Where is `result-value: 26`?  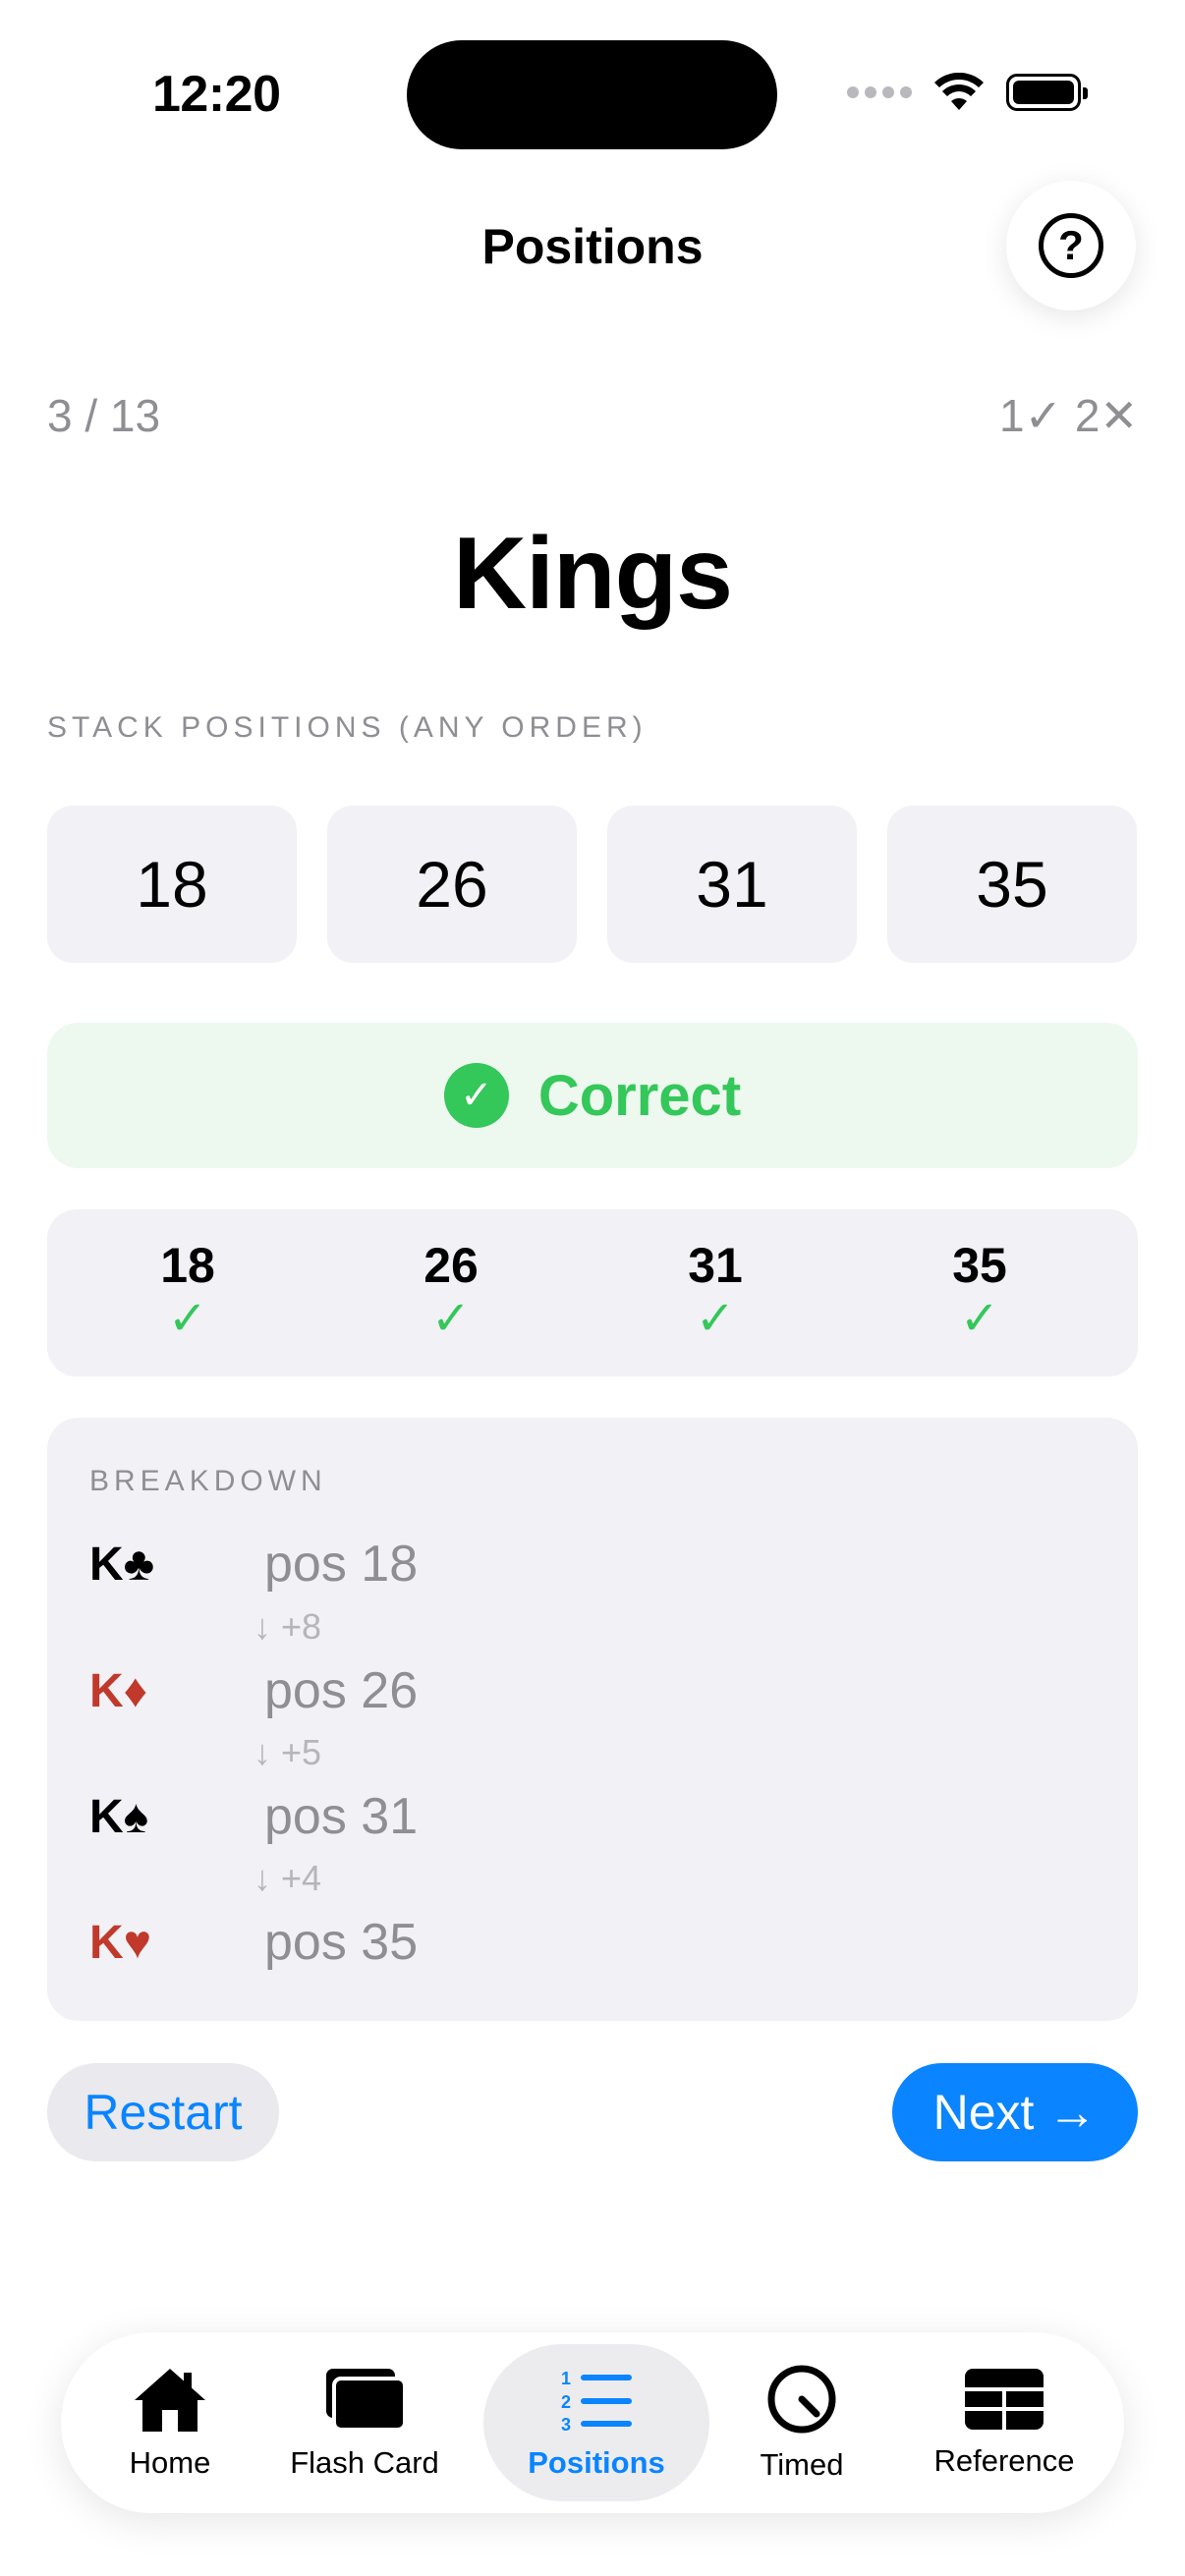 result-value: 26 is located at coordinates (451, 1265).